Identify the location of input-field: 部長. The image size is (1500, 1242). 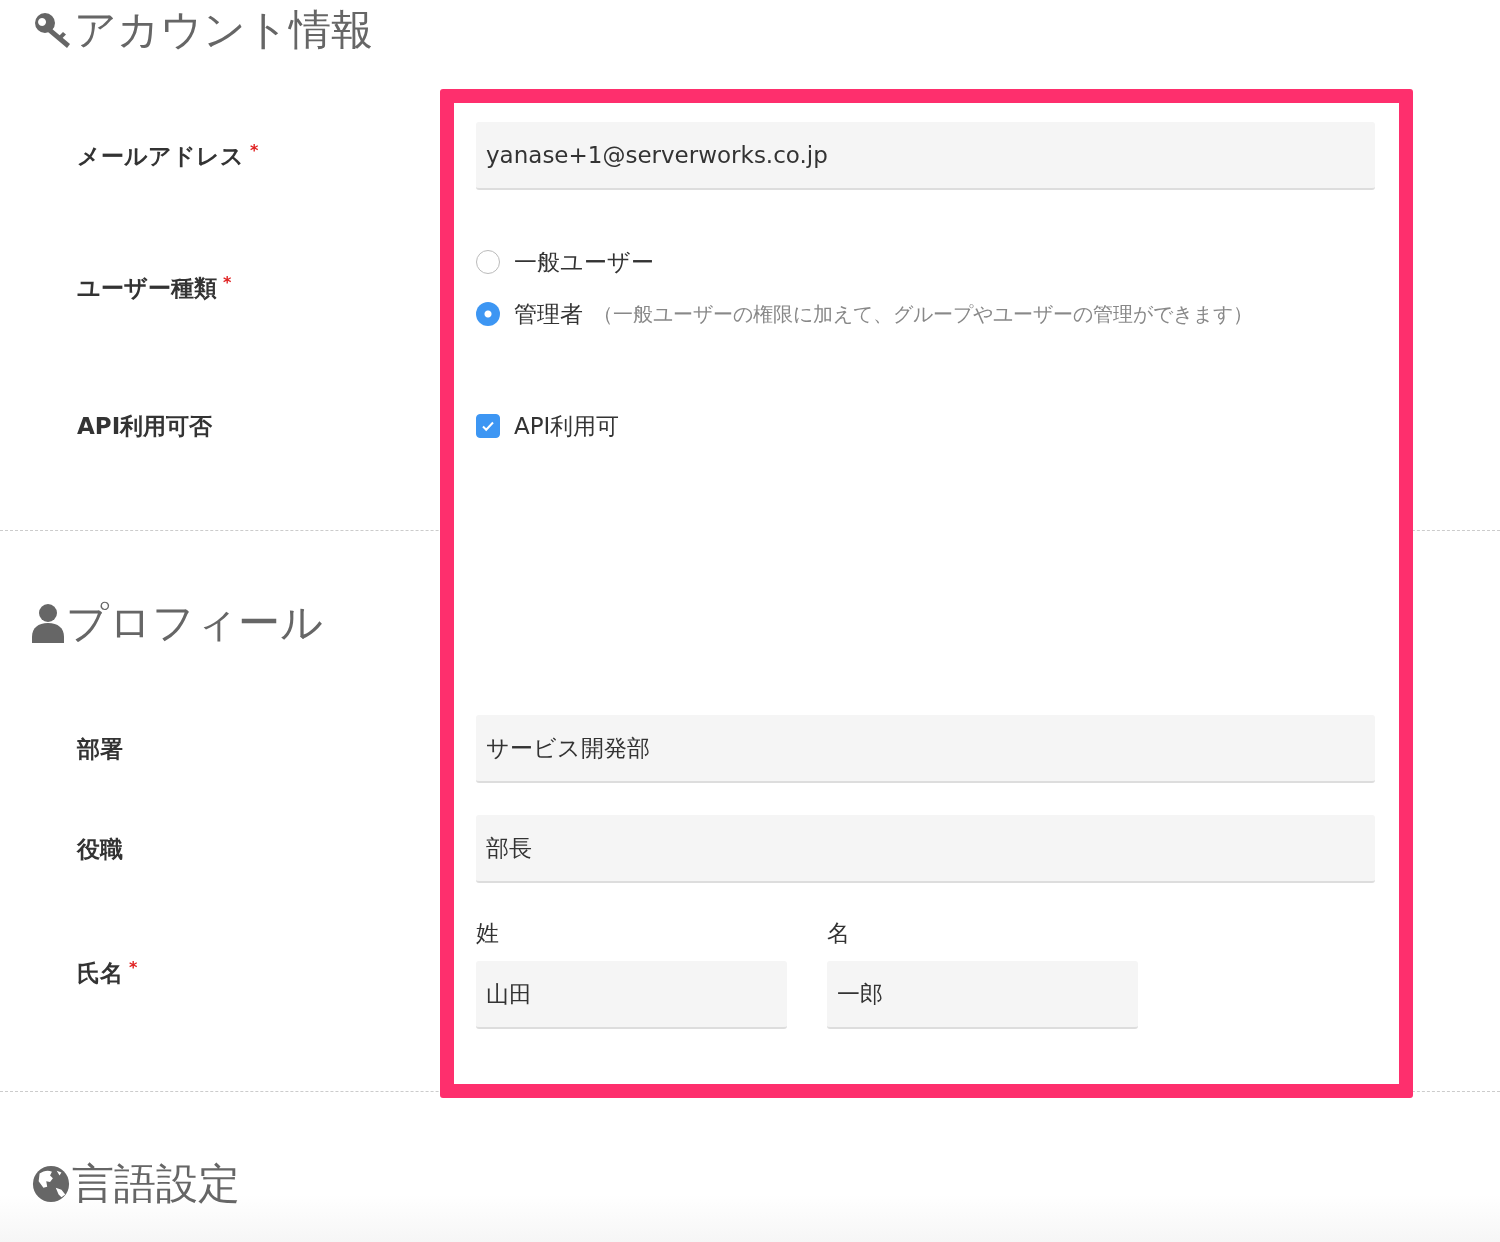
(925, 849).